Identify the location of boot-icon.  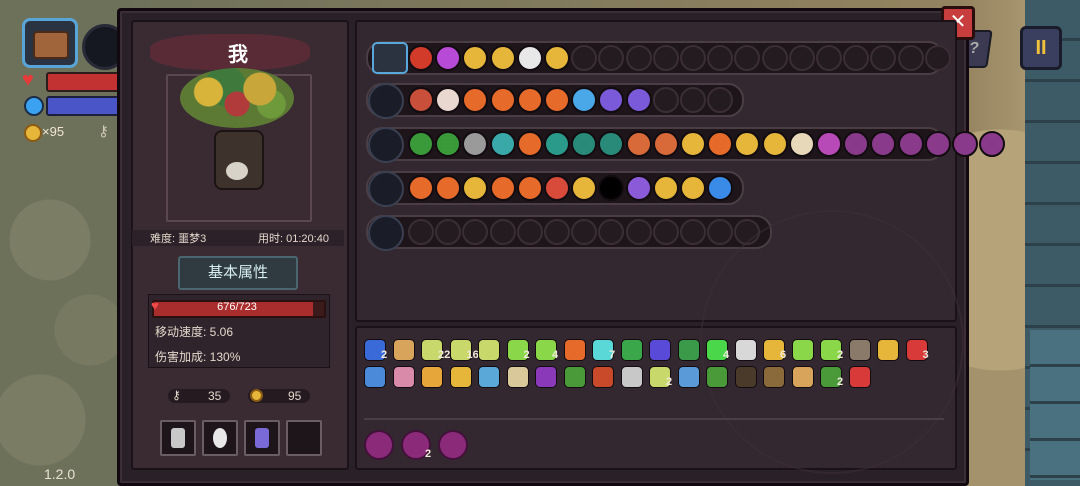
(688, 350).